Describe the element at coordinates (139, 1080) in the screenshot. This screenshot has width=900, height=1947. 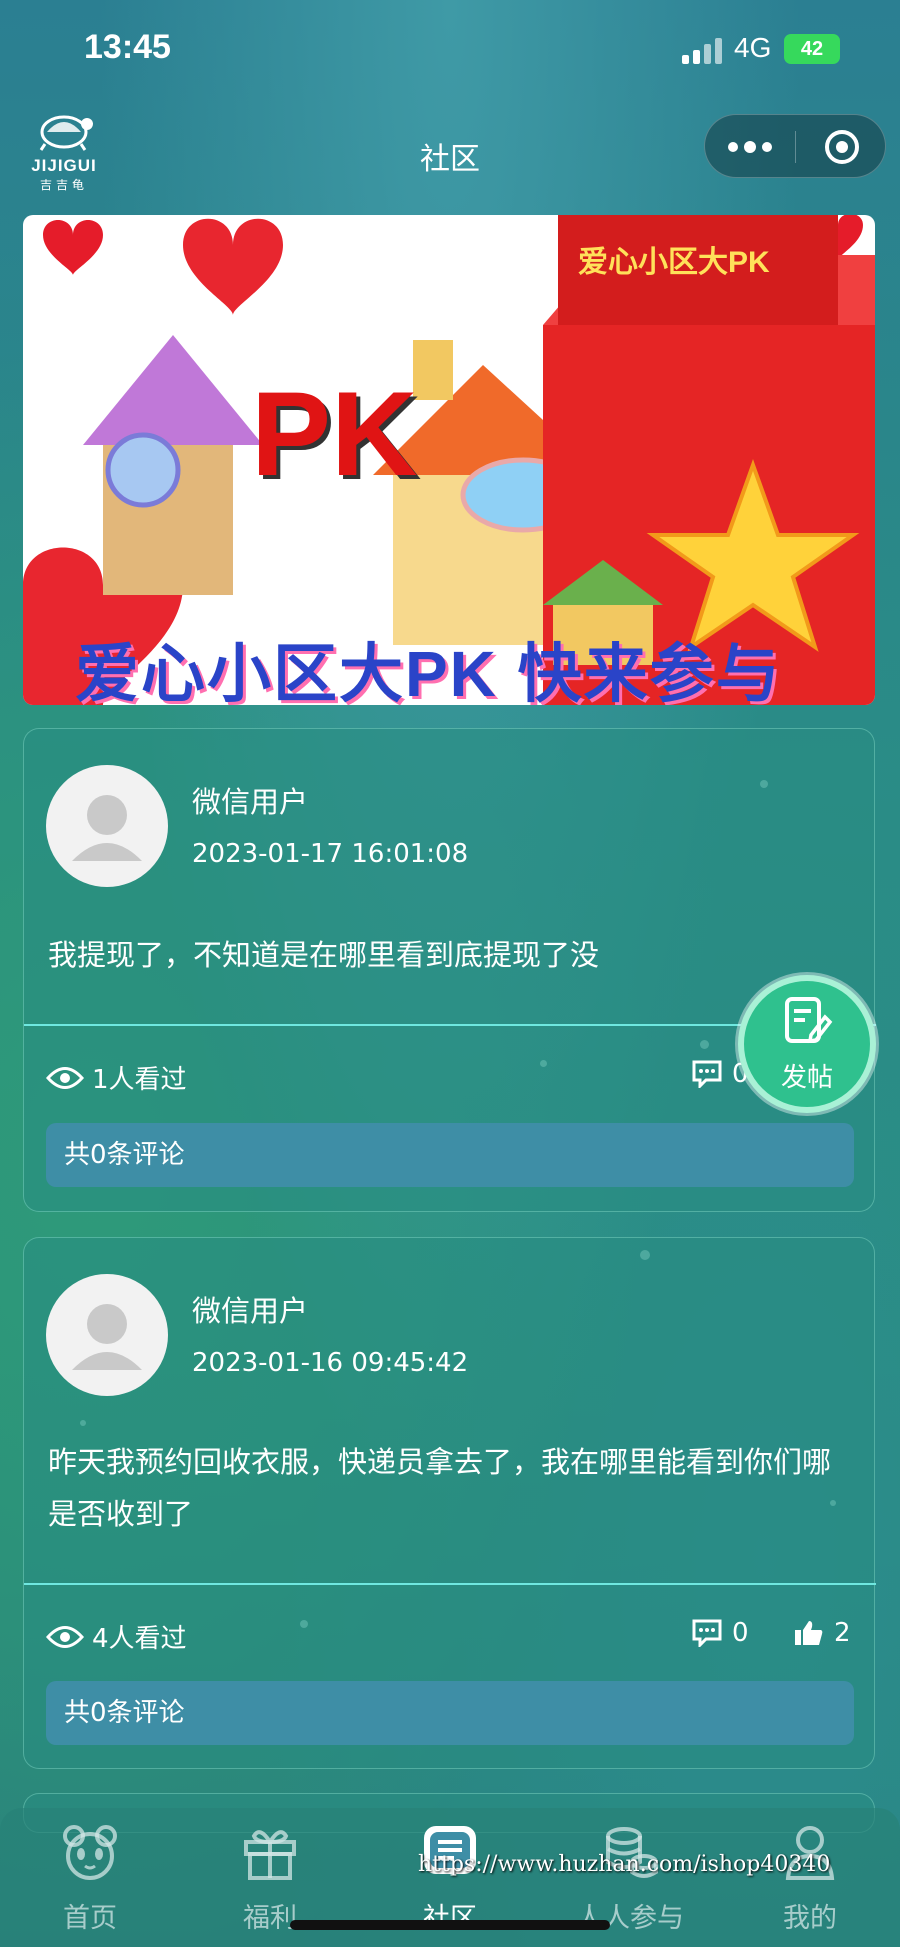
I see `view-count-text: 1人看过` at that location.